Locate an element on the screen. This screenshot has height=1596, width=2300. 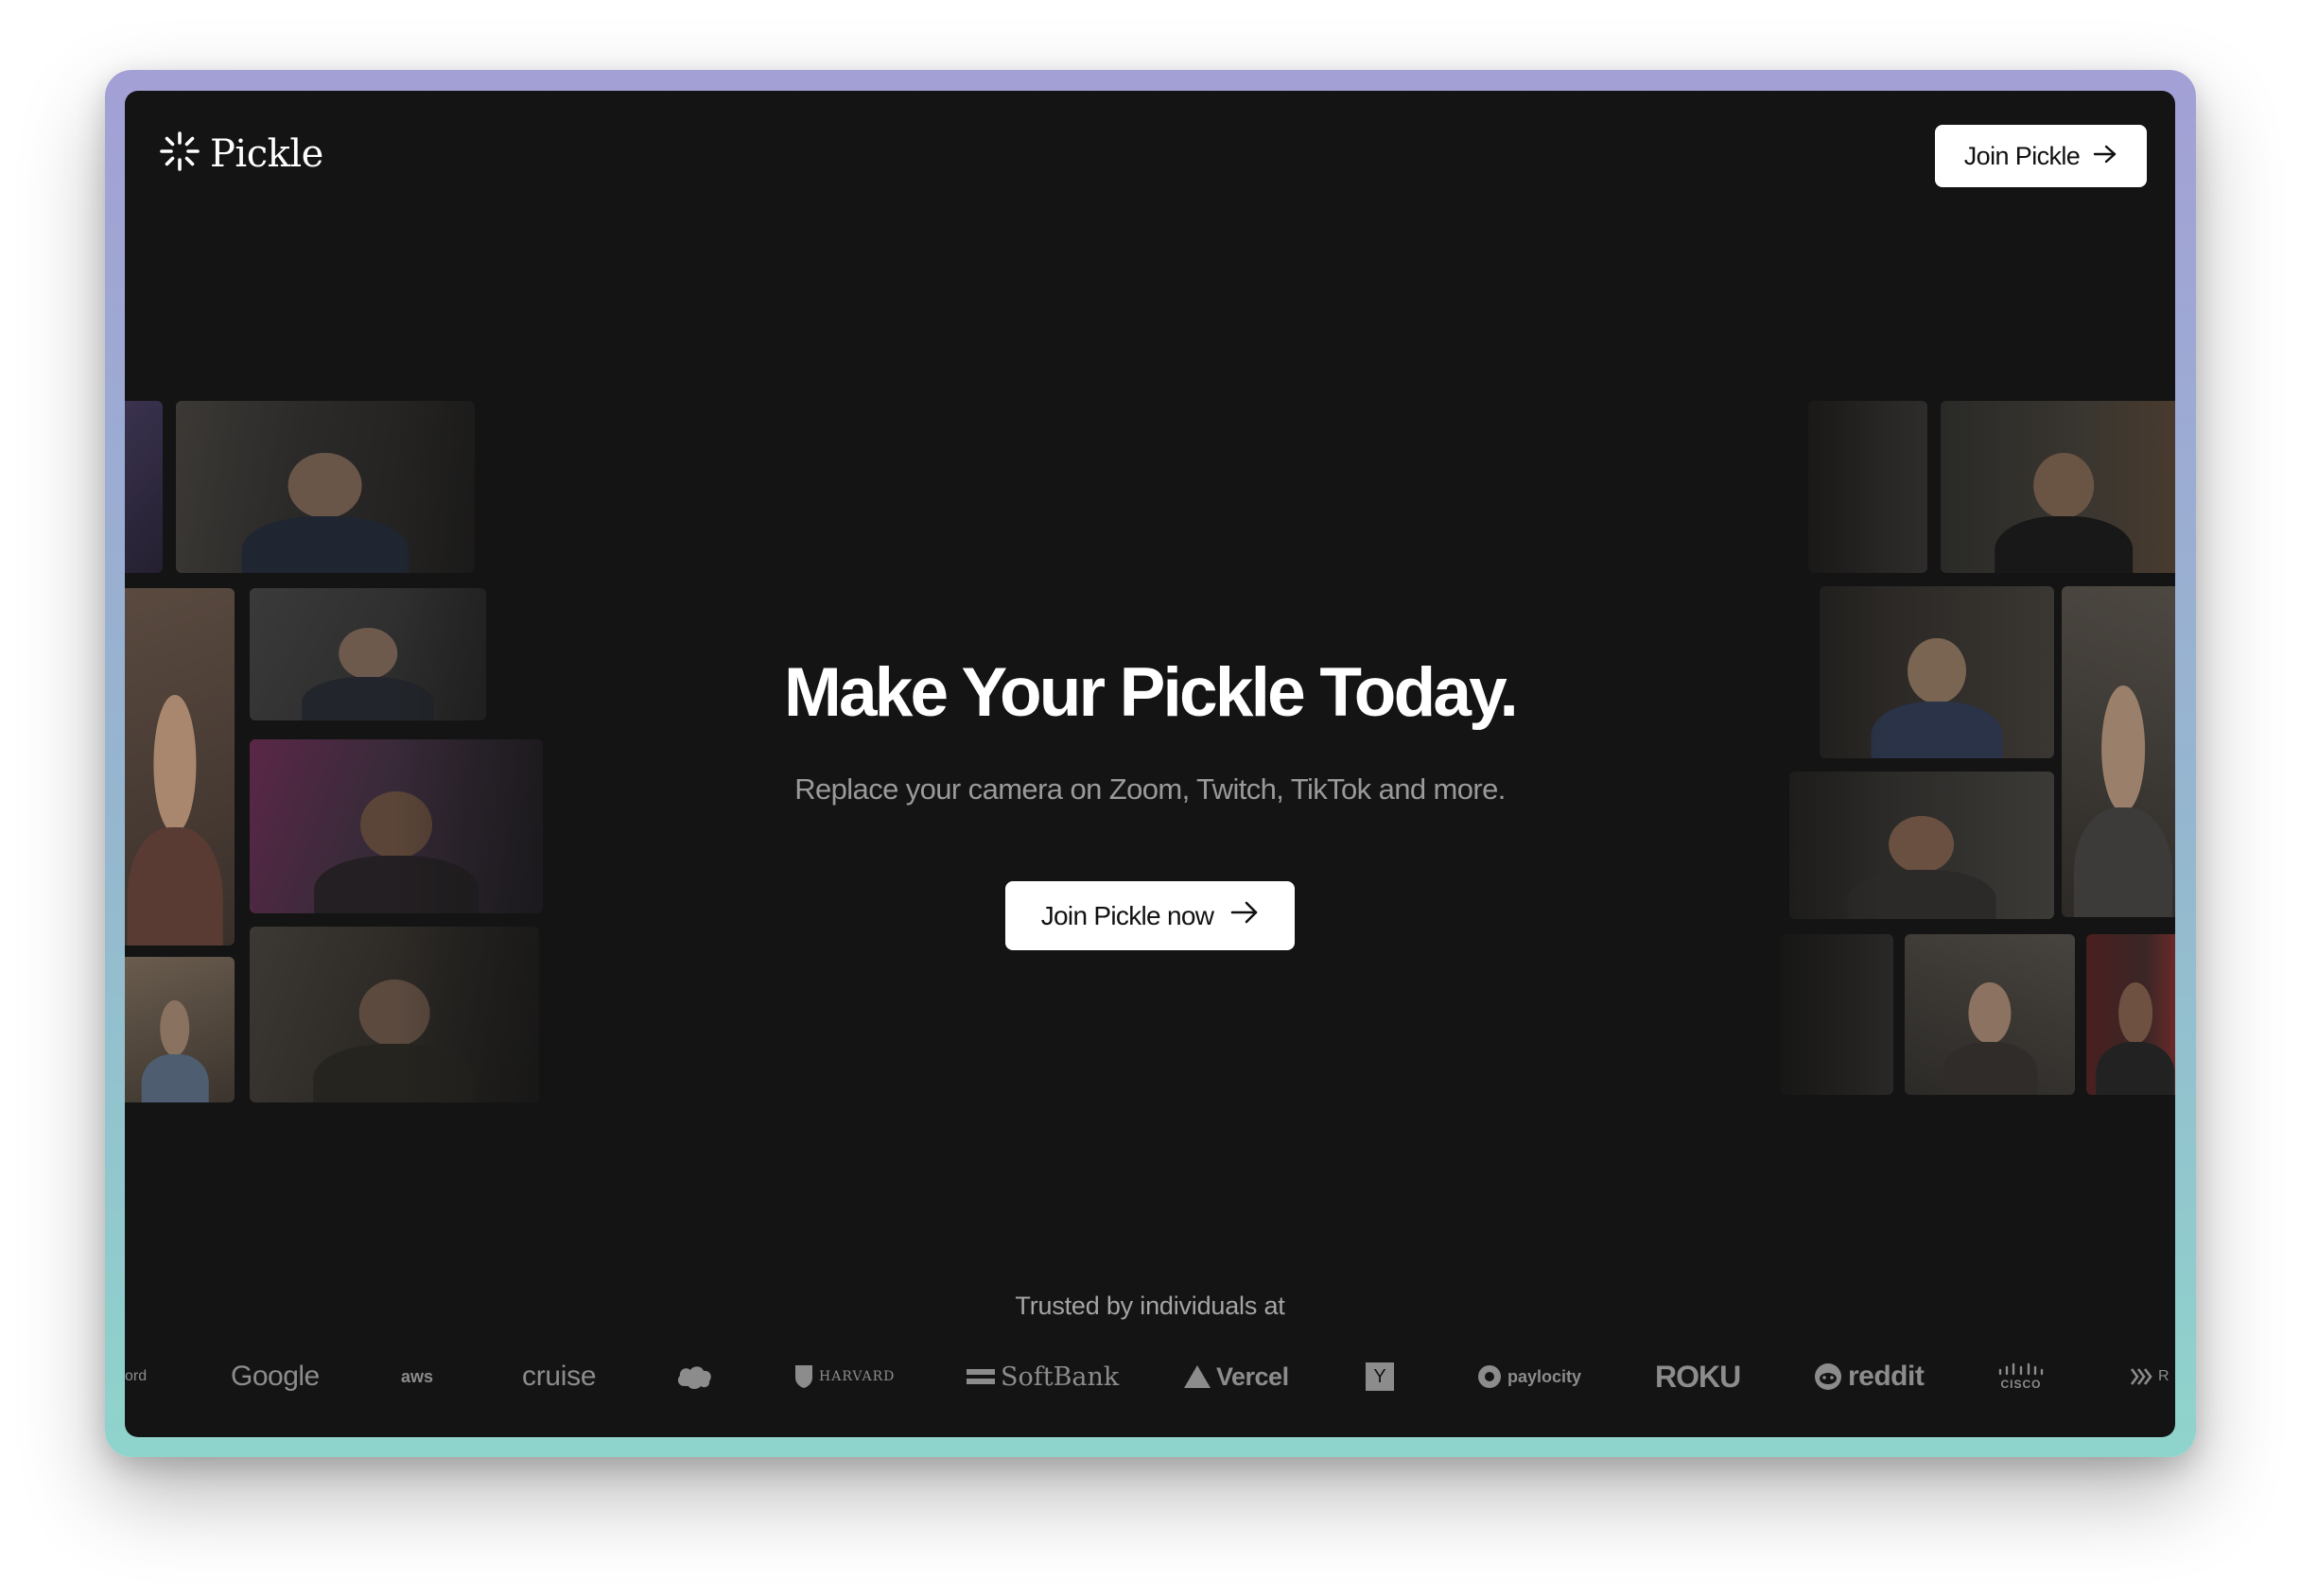
sparkle-icon is located at coordinates (179, 154).